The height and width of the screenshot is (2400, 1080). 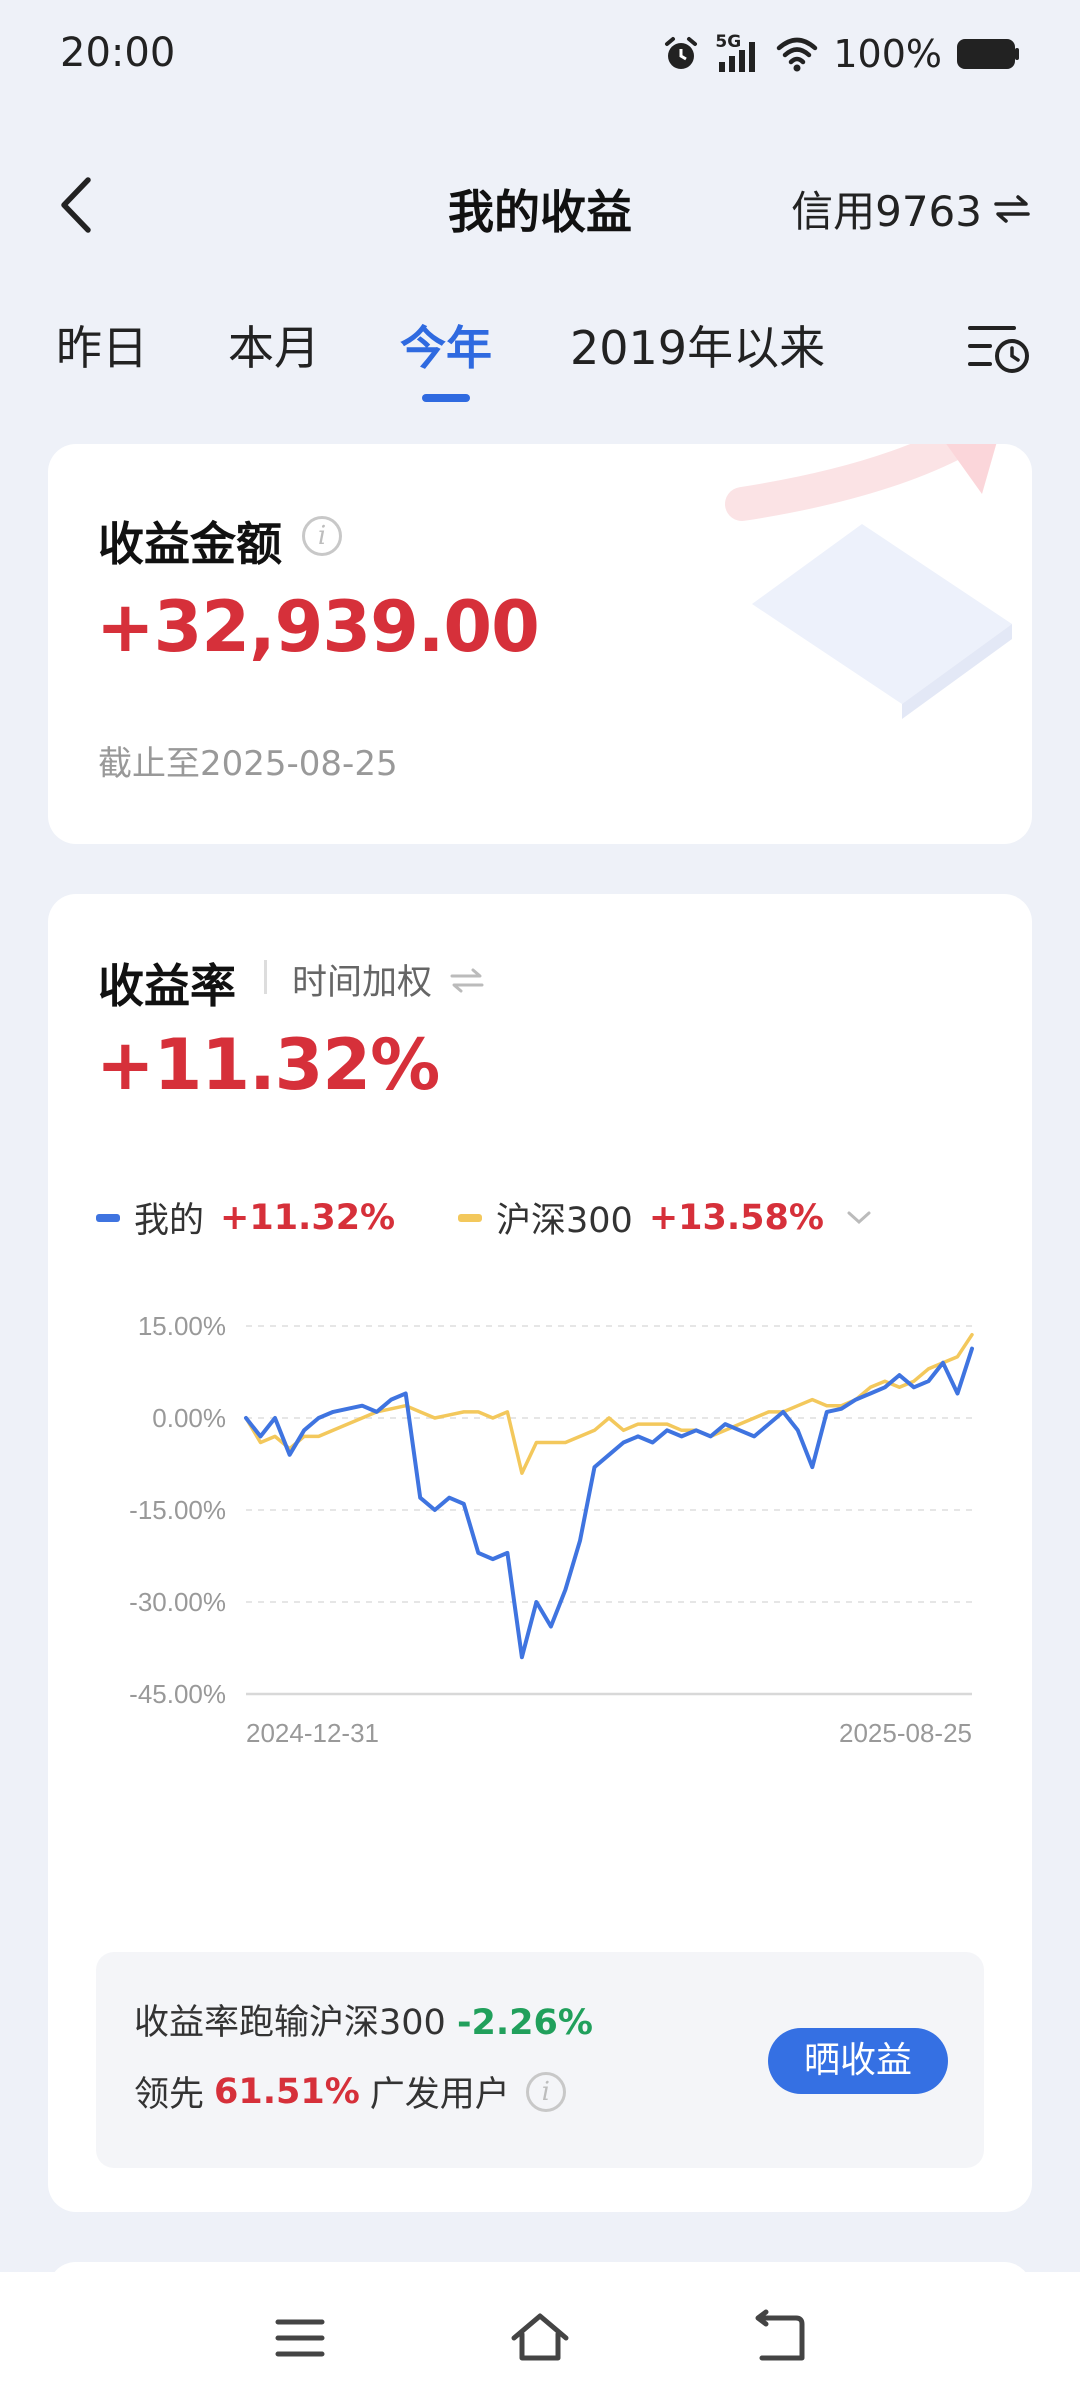 I want to click on summary-benchmark-diff: -2.26%, so click(x=524, y=2023).